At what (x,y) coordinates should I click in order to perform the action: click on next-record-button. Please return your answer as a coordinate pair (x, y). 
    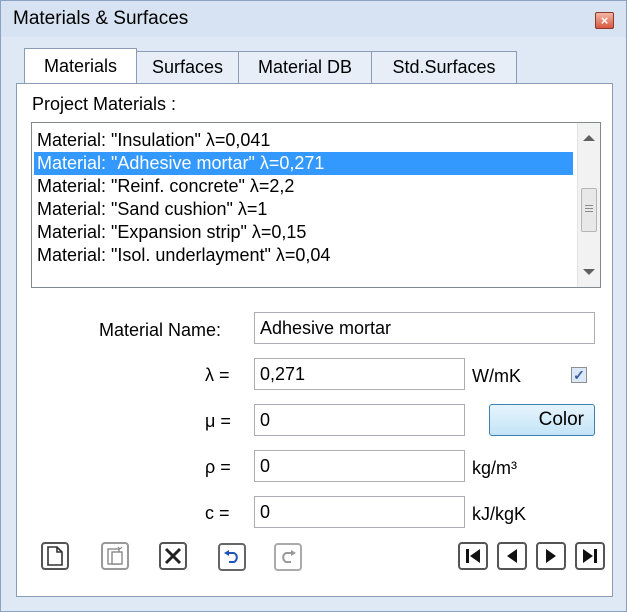
    Looking at the image, I should click on (551, 556).